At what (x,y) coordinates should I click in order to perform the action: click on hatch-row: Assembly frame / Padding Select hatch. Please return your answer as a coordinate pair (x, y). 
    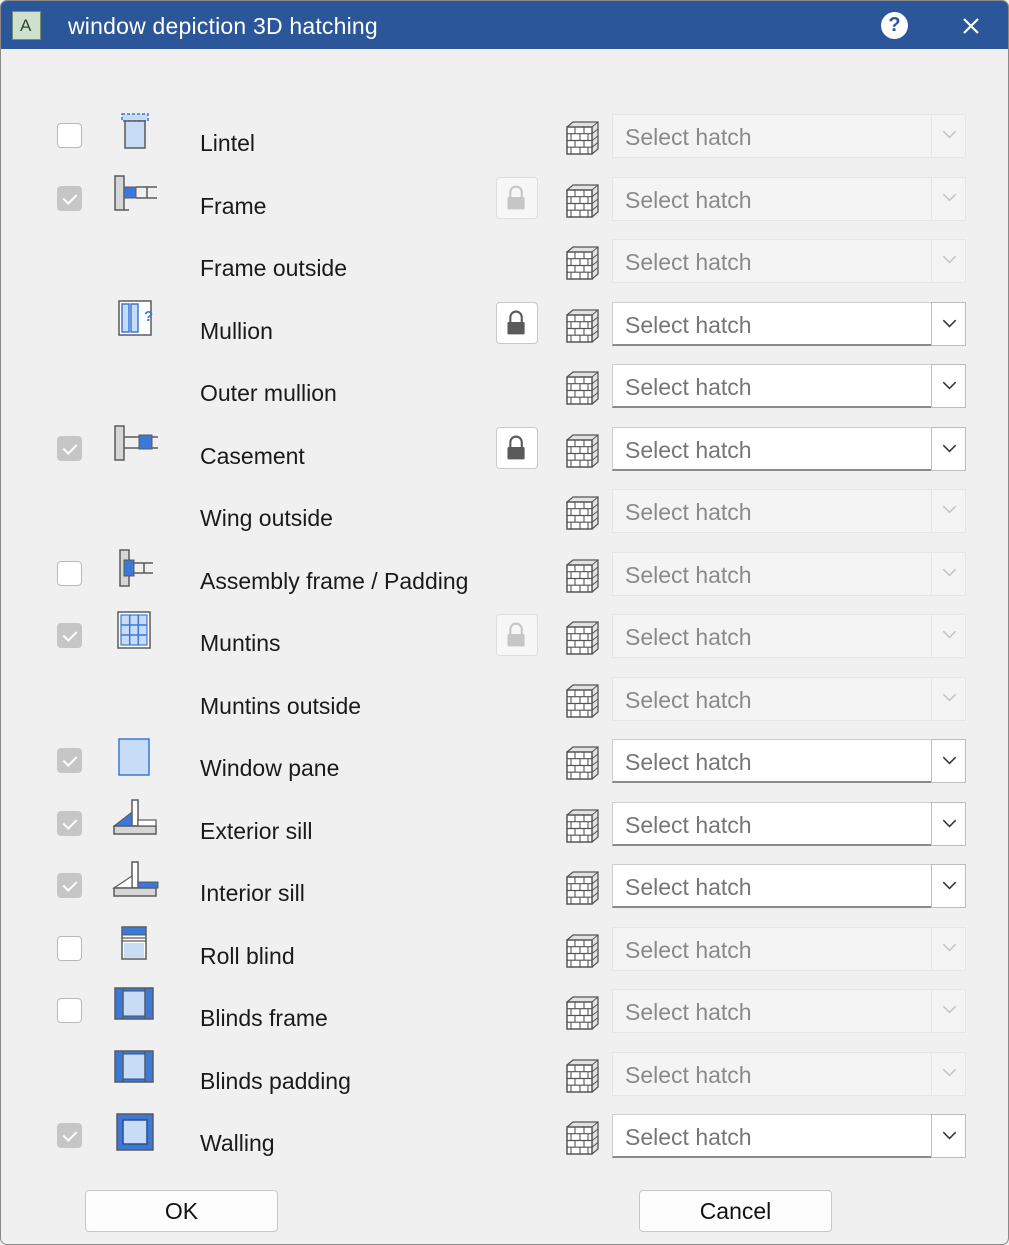
    Looking at the image, I should click on (504, 576).